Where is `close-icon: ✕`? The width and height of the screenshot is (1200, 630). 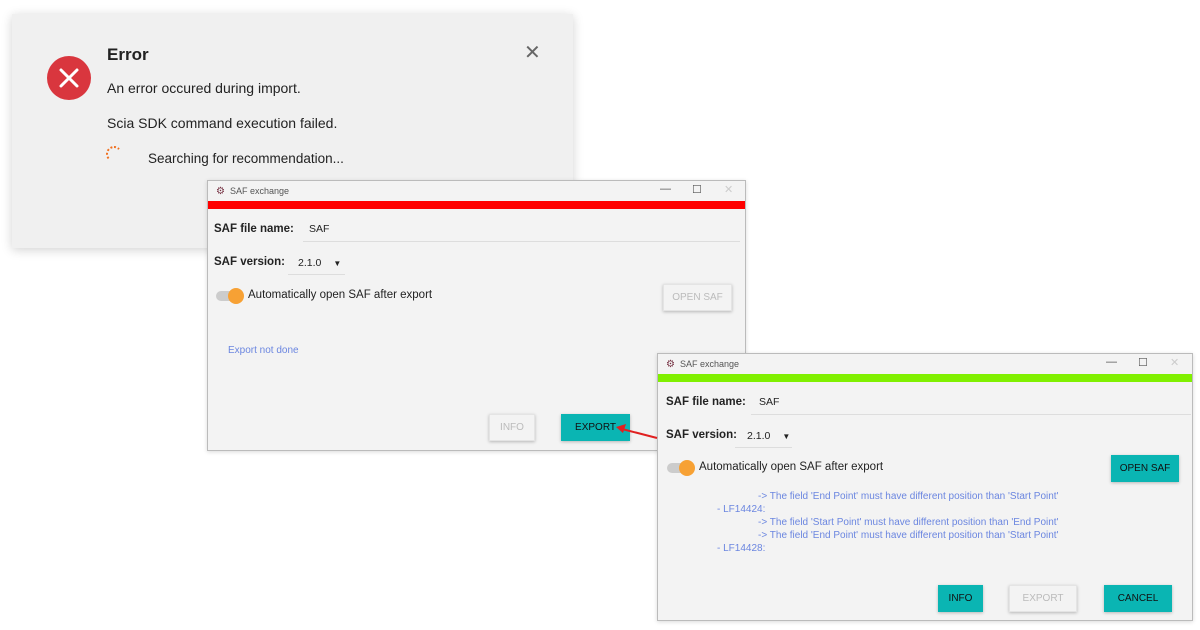
close-icon: ✕ is located at coordinates (532, 52).